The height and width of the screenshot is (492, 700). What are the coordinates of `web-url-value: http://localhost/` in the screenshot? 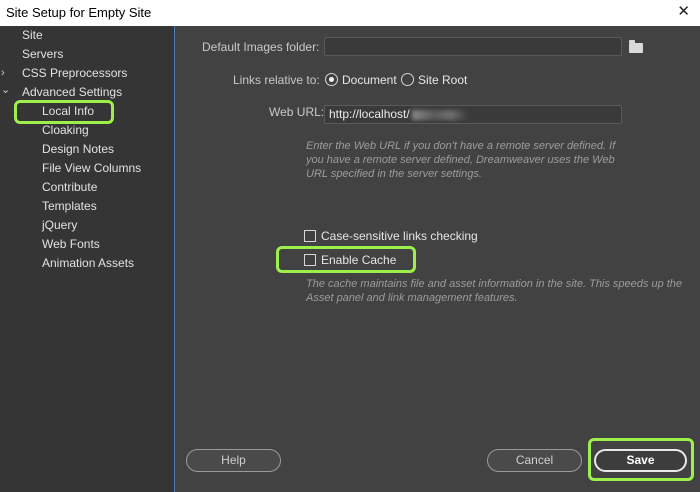 It's located at (369, 114).